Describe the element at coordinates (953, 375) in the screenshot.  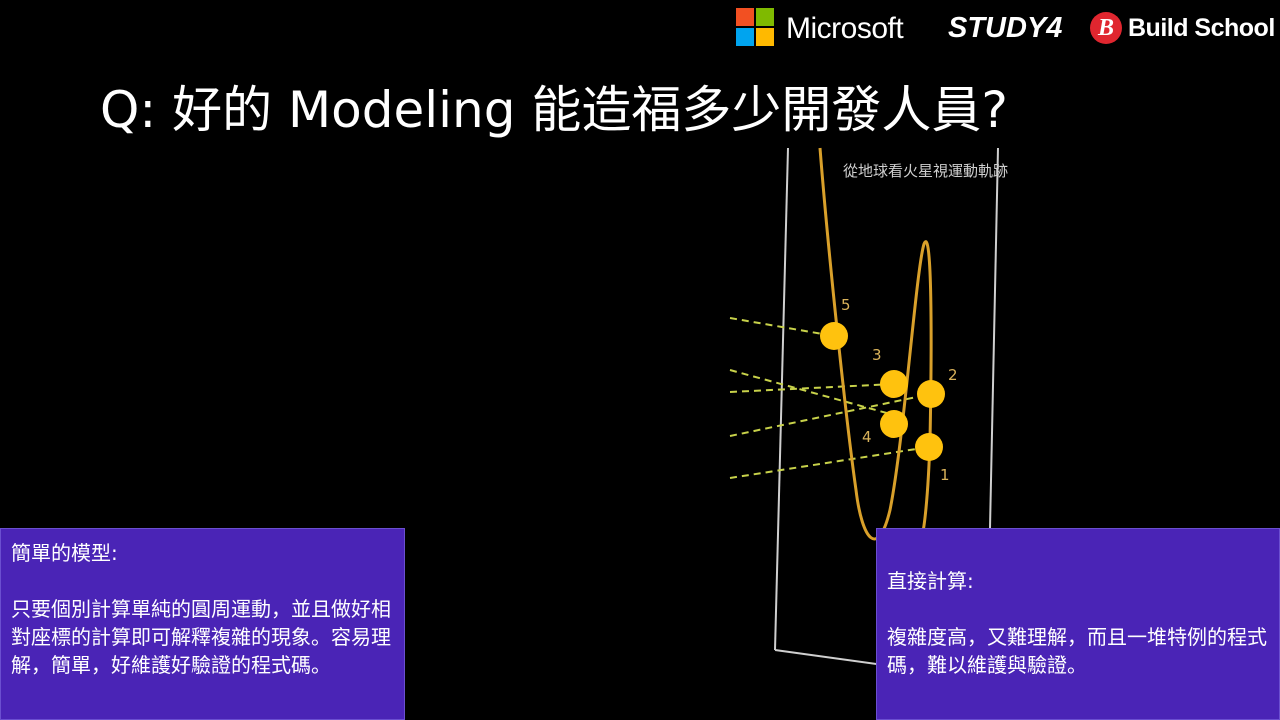
I see `point-label-2: 2` at that location.